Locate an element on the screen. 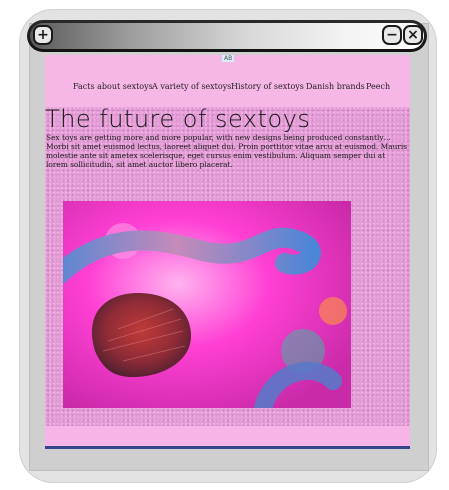 Image resolution: width=449 pixels, height=490 pixels. minimize-button: − is located at coordinates (392, 35).